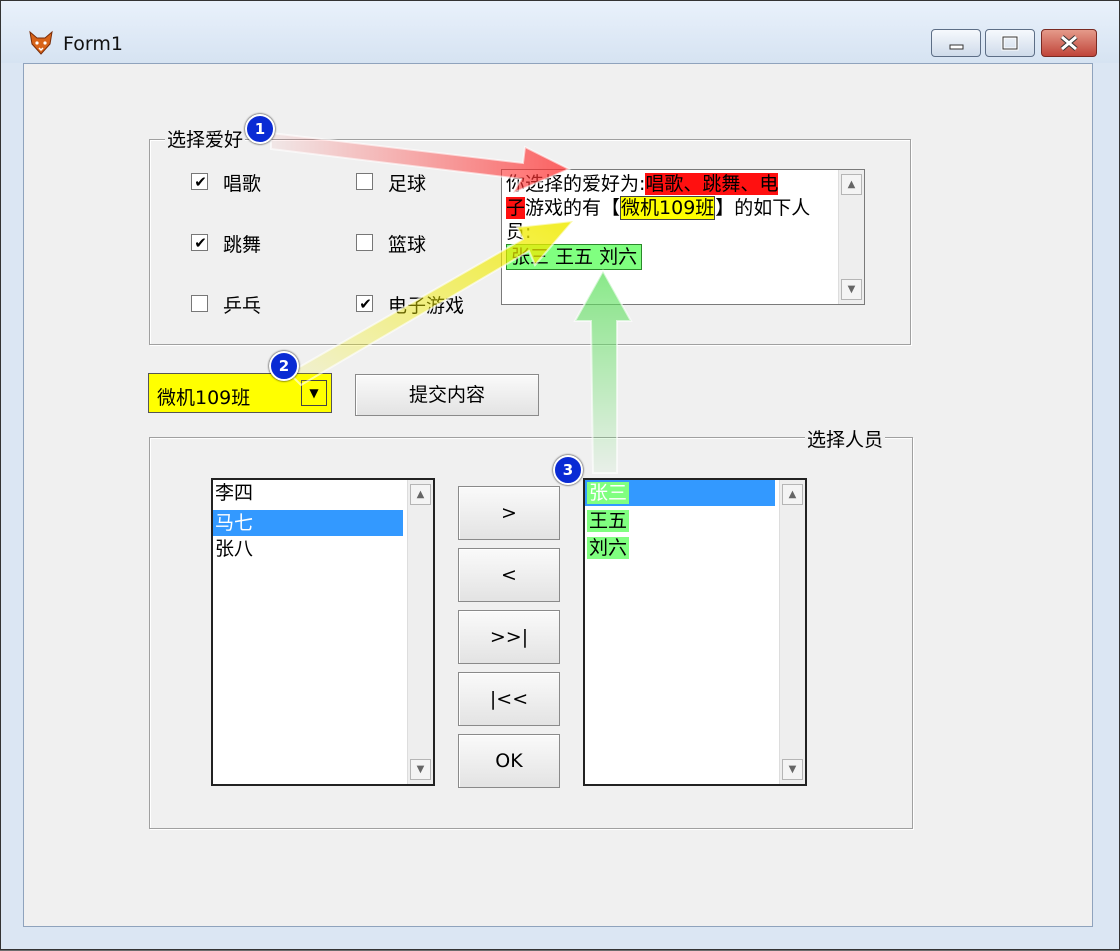 Image resolution: width=1120 pixels, height=951 pixels. What do you see at coordinates (309, 493) in the screenshot?
I see `list-item: 李四` at bounding box center [309, 493].